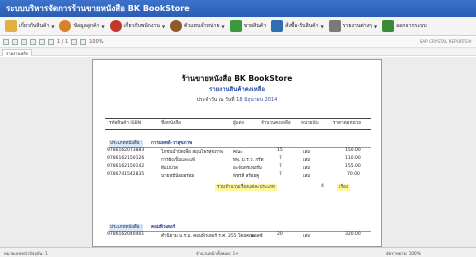 The image size is (476, 257). I want to click on menu-orders: สั่งซื้อ-รับสินค้า ▼, so click(297, 26).